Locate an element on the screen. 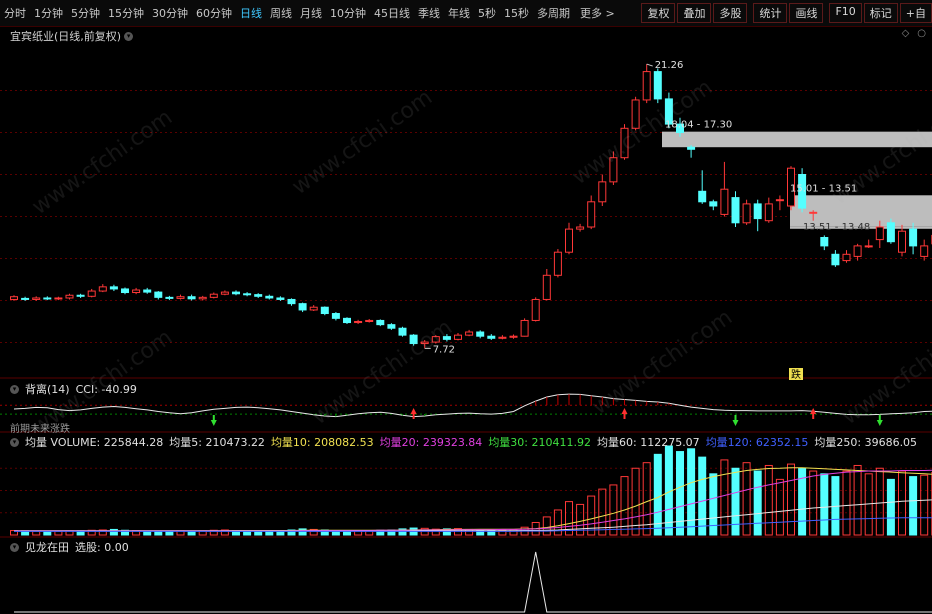  timeframe-tab: 年线 is located at coordinates (459, 13).